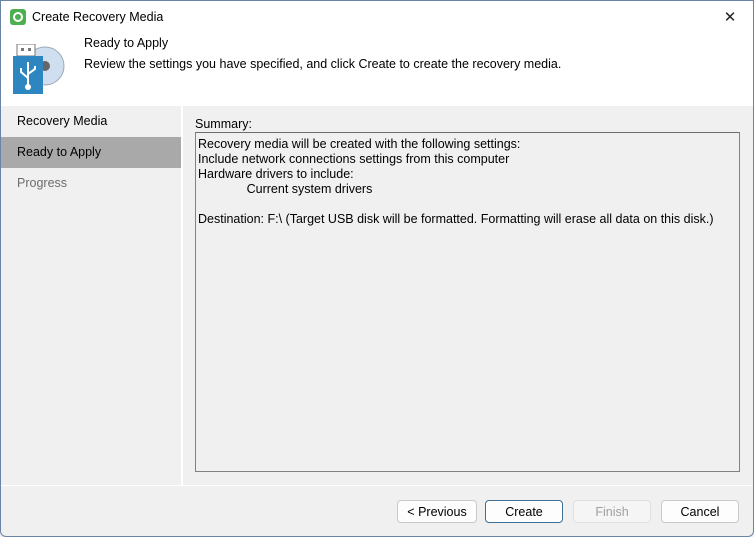 The height and width of the screenshot is (537, 754). What do you see at coordinates (223, 124) in the screenshot?
I see `summary-label: Summary:` at bounding box center [223, 124].